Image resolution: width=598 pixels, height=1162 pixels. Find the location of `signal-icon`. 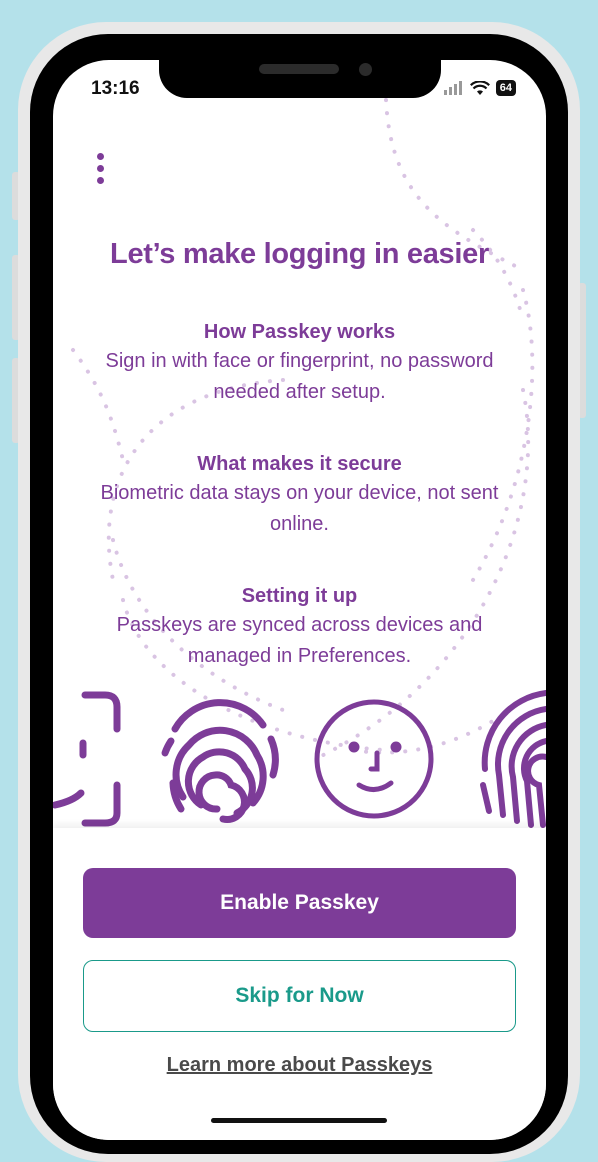

signal-icon is located at coordinates (452, 88).